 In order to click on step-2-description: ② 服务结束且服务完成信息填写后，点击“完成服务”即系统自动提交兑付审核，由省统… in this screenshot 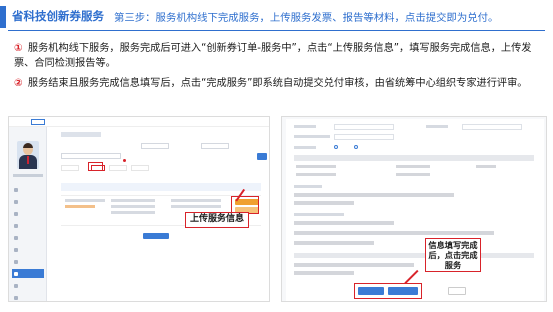, I will do `click(279, 83)`.